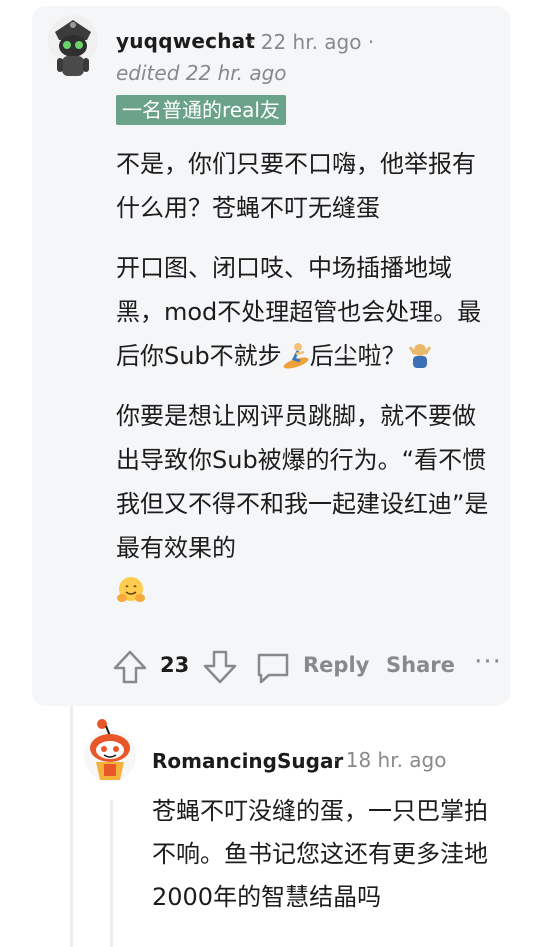 The image size is (558, 947). What do you see at coordinates (185, 41) in the screenshot?
I see `comment-username: yuqqwechat` at bounding box center [185, 41].